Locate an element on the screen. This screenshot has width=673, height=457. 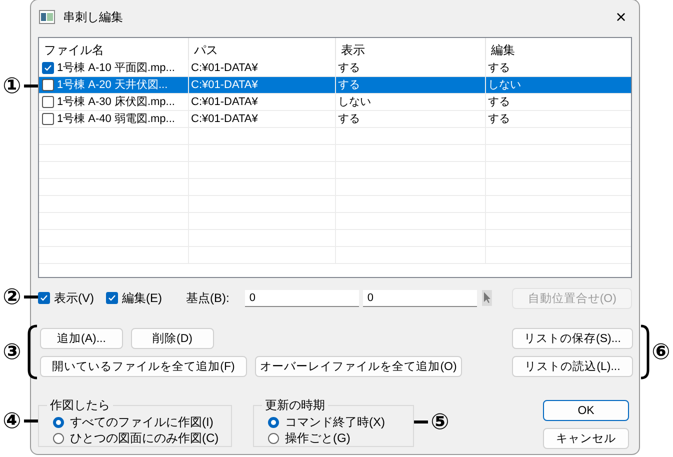
list-row: 1号棟 A-30 床伏図.mp... C:¥01-DATA¥ しない する is located at coordinates (335, 102).